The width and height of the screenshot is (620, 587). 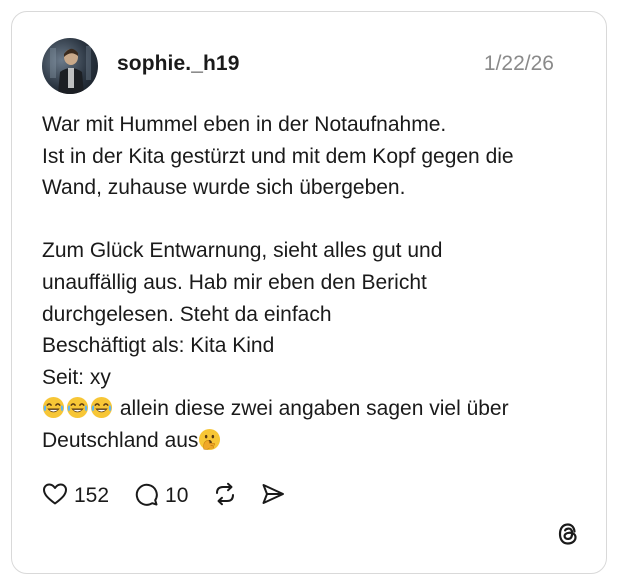 What do you see at coordinates (146, 496) in the screenshot?
I see `comment-icon` at bounding box center [146, 496].